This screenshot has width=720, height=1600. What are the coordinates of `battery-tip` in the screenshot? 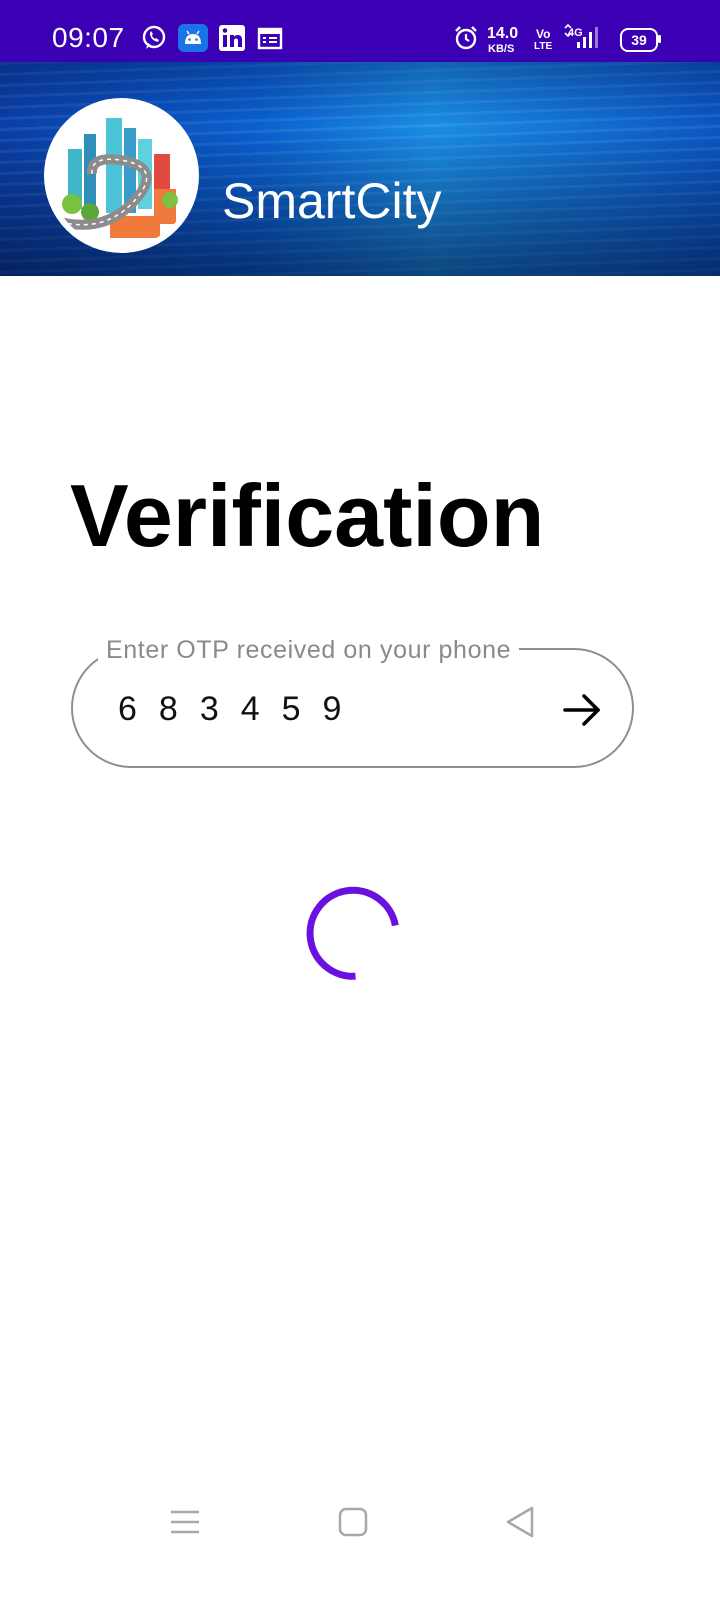 It's located at (659, 39).